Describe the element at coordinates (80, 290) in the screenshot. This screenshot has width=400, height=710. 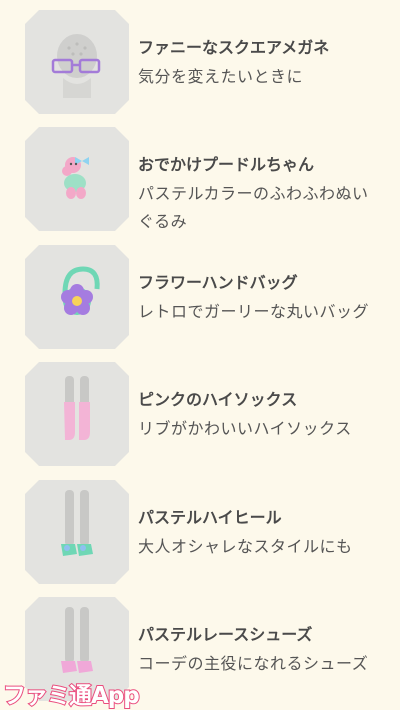
I see `flower-handbag-icon` at that location.